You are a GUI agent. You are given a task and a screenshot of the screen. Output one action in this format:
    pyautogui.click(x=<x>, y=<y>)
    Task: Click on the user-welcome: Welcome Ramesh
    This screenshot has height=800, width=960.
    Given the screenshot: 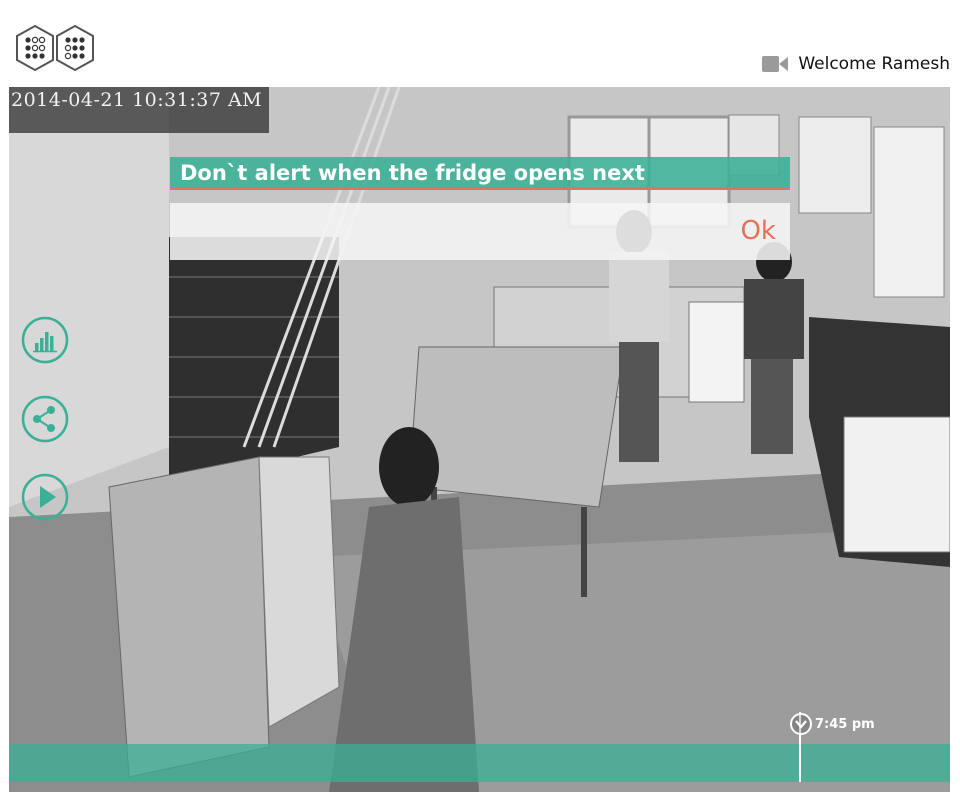 What is the action you would take?
    pyautogui.click(x=856, y=64)
    